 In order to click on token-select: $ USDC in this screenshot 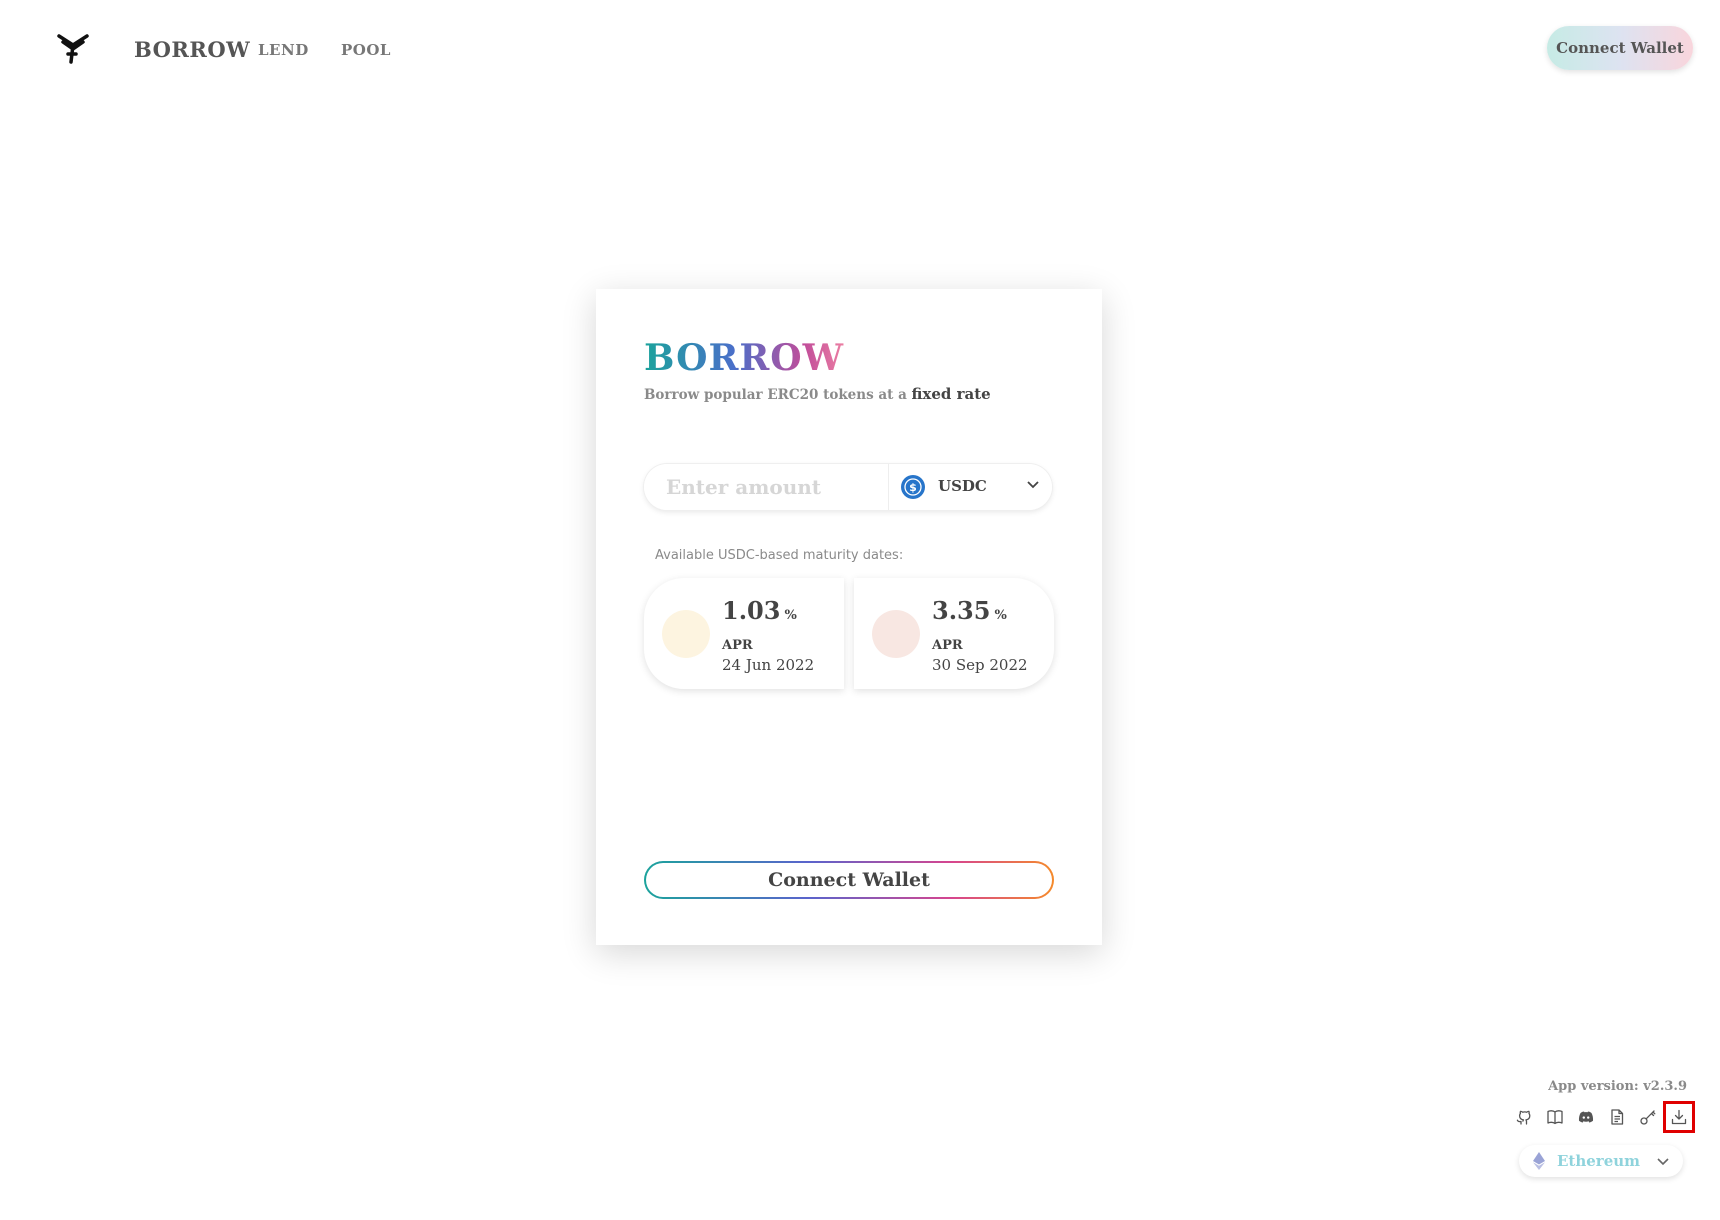, I will do `click(970, 487)`.